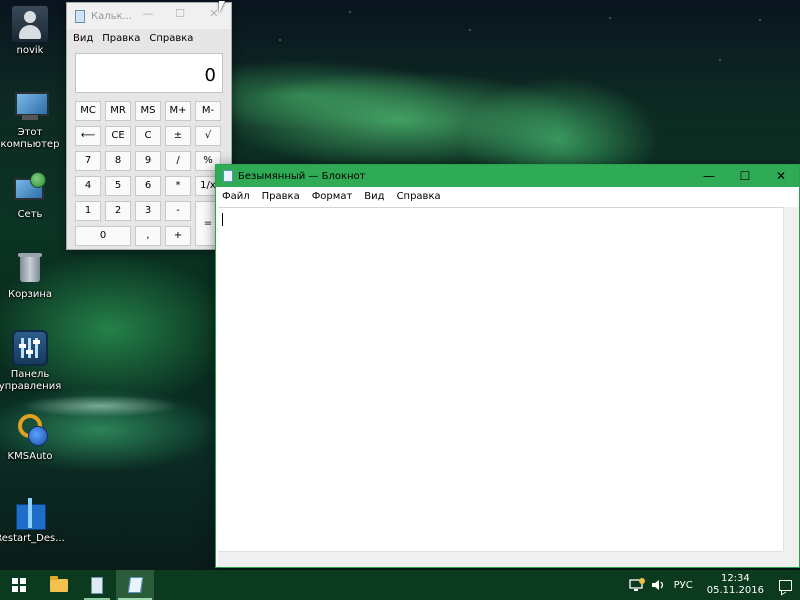  Describe the element at coordinates (302, 176) in the screenshot. I see `notepad-title: Безымянный — Блокнот` at that location.